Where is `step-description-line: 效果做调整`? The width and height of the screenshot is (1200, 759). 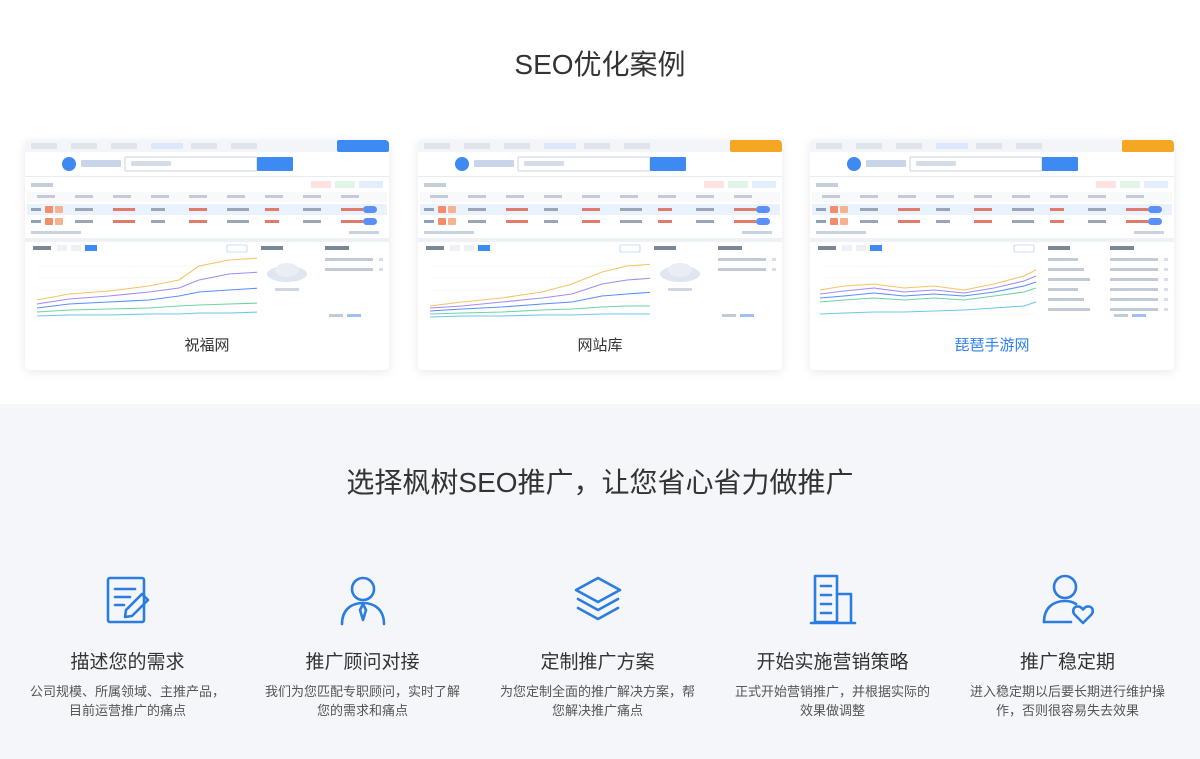
step-description-line: 效果做调整 is located at coordinates (832, 710).